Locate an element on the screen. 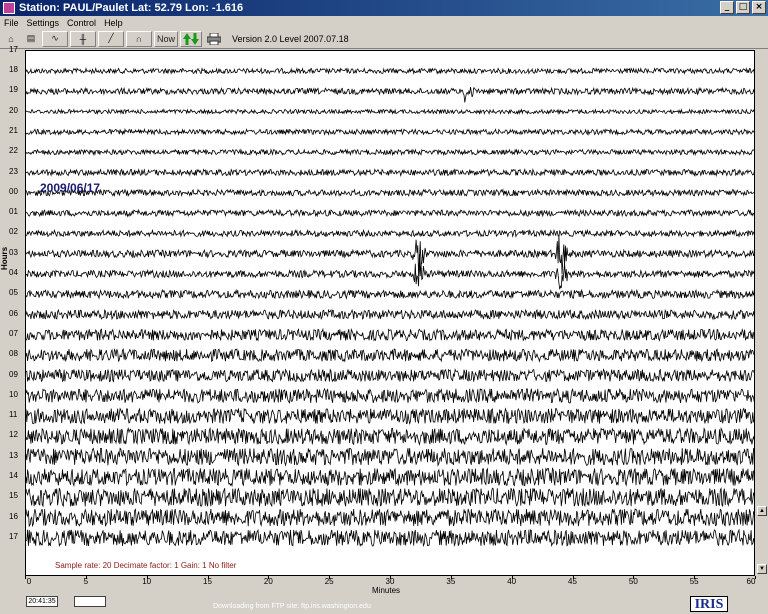  hour-label-16: 16 is located at coordinates (13, 516).